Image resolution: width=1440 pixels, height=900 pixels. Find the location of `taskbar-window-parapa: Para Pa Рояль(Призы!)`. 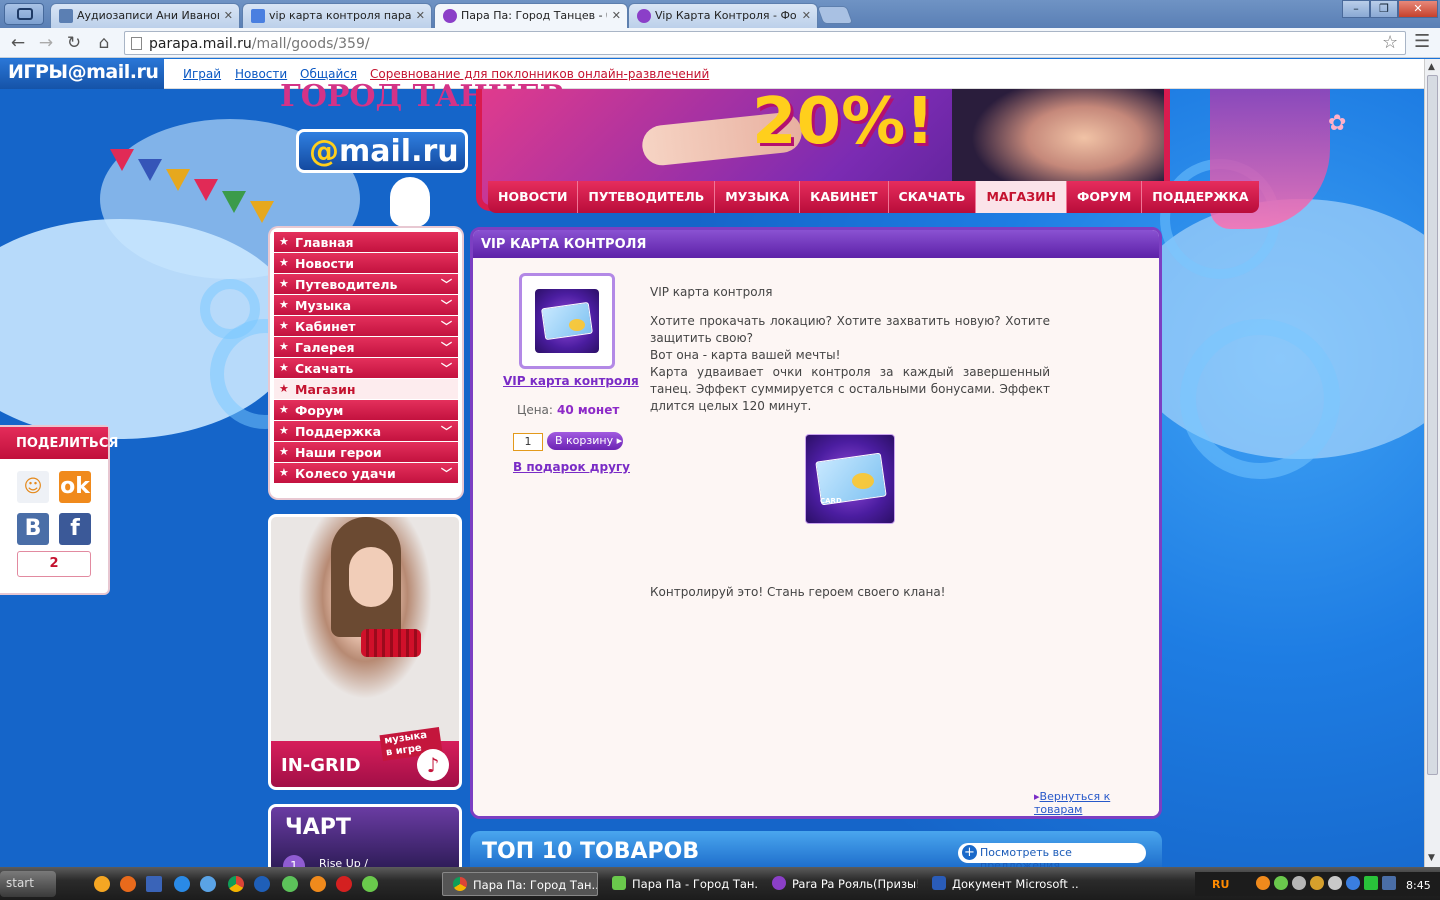

taskbar-window-parapa: Para Pa Рояль(Призы!) is located at coordinates (840, 884).